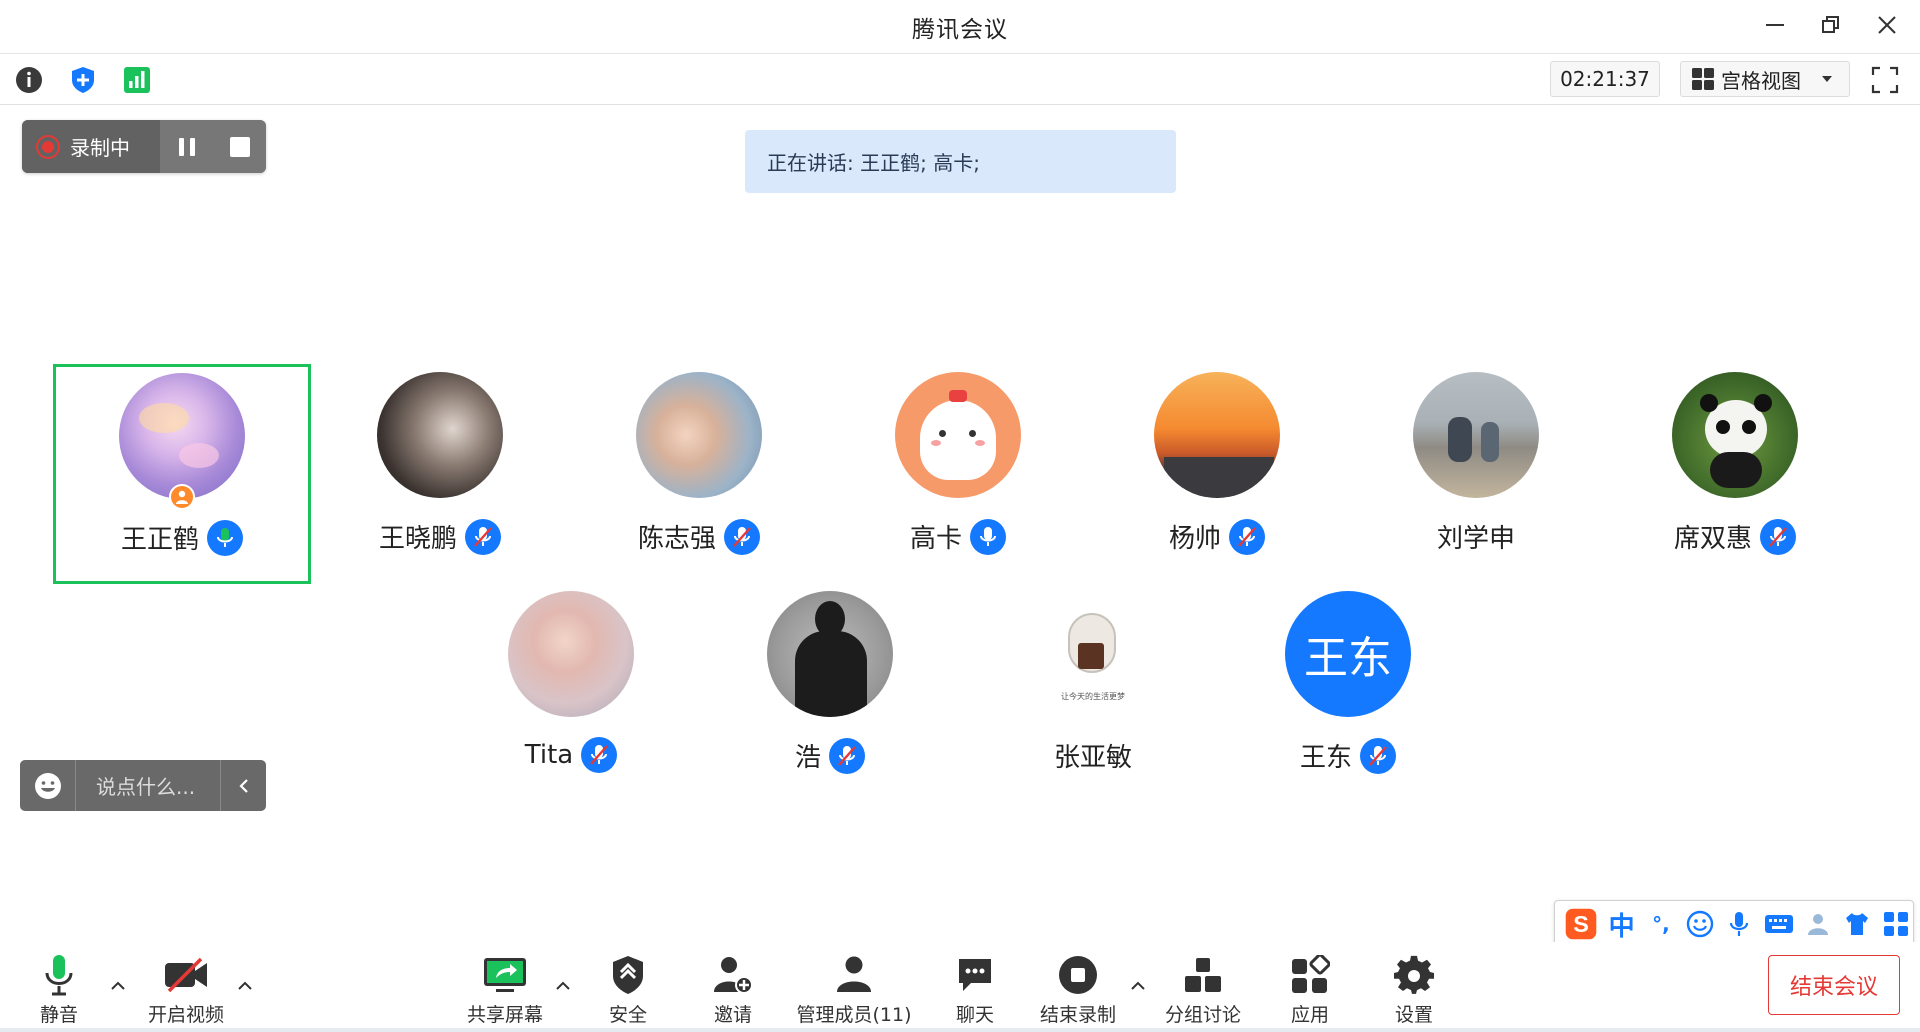  I want to click on network-status-button, so click(137, 80).